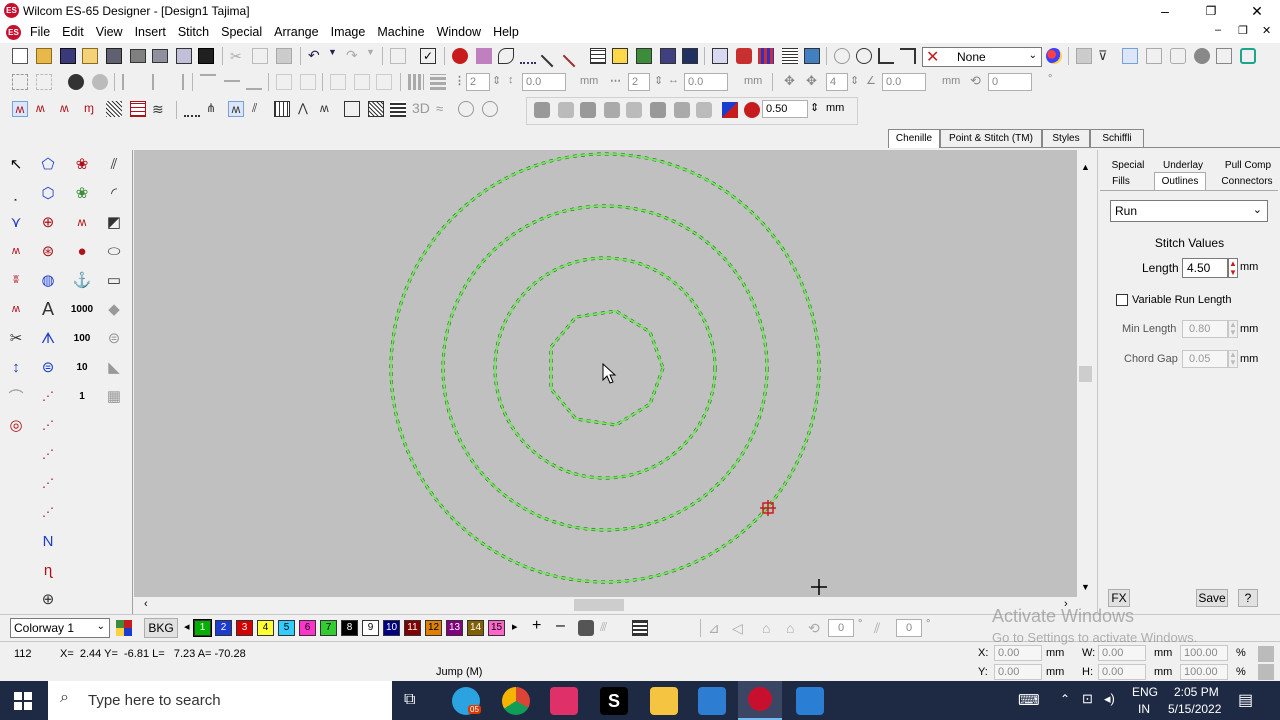  I want to click on same-width-icon, so click(338, 82).